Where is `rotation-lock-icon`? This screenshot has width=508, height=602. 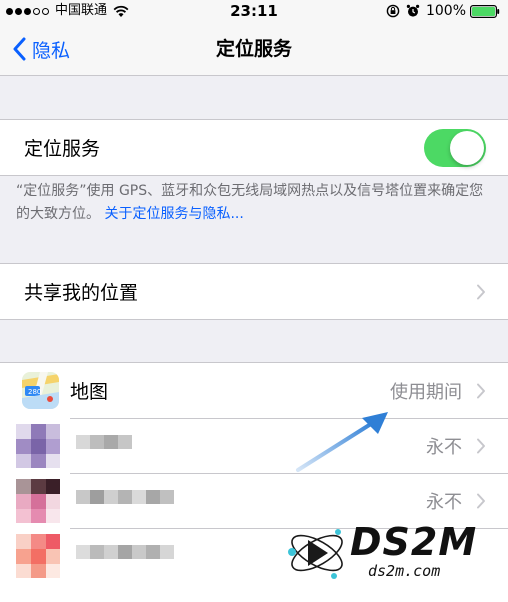 rotation-lock-icon is located at coordinates (393, 11).